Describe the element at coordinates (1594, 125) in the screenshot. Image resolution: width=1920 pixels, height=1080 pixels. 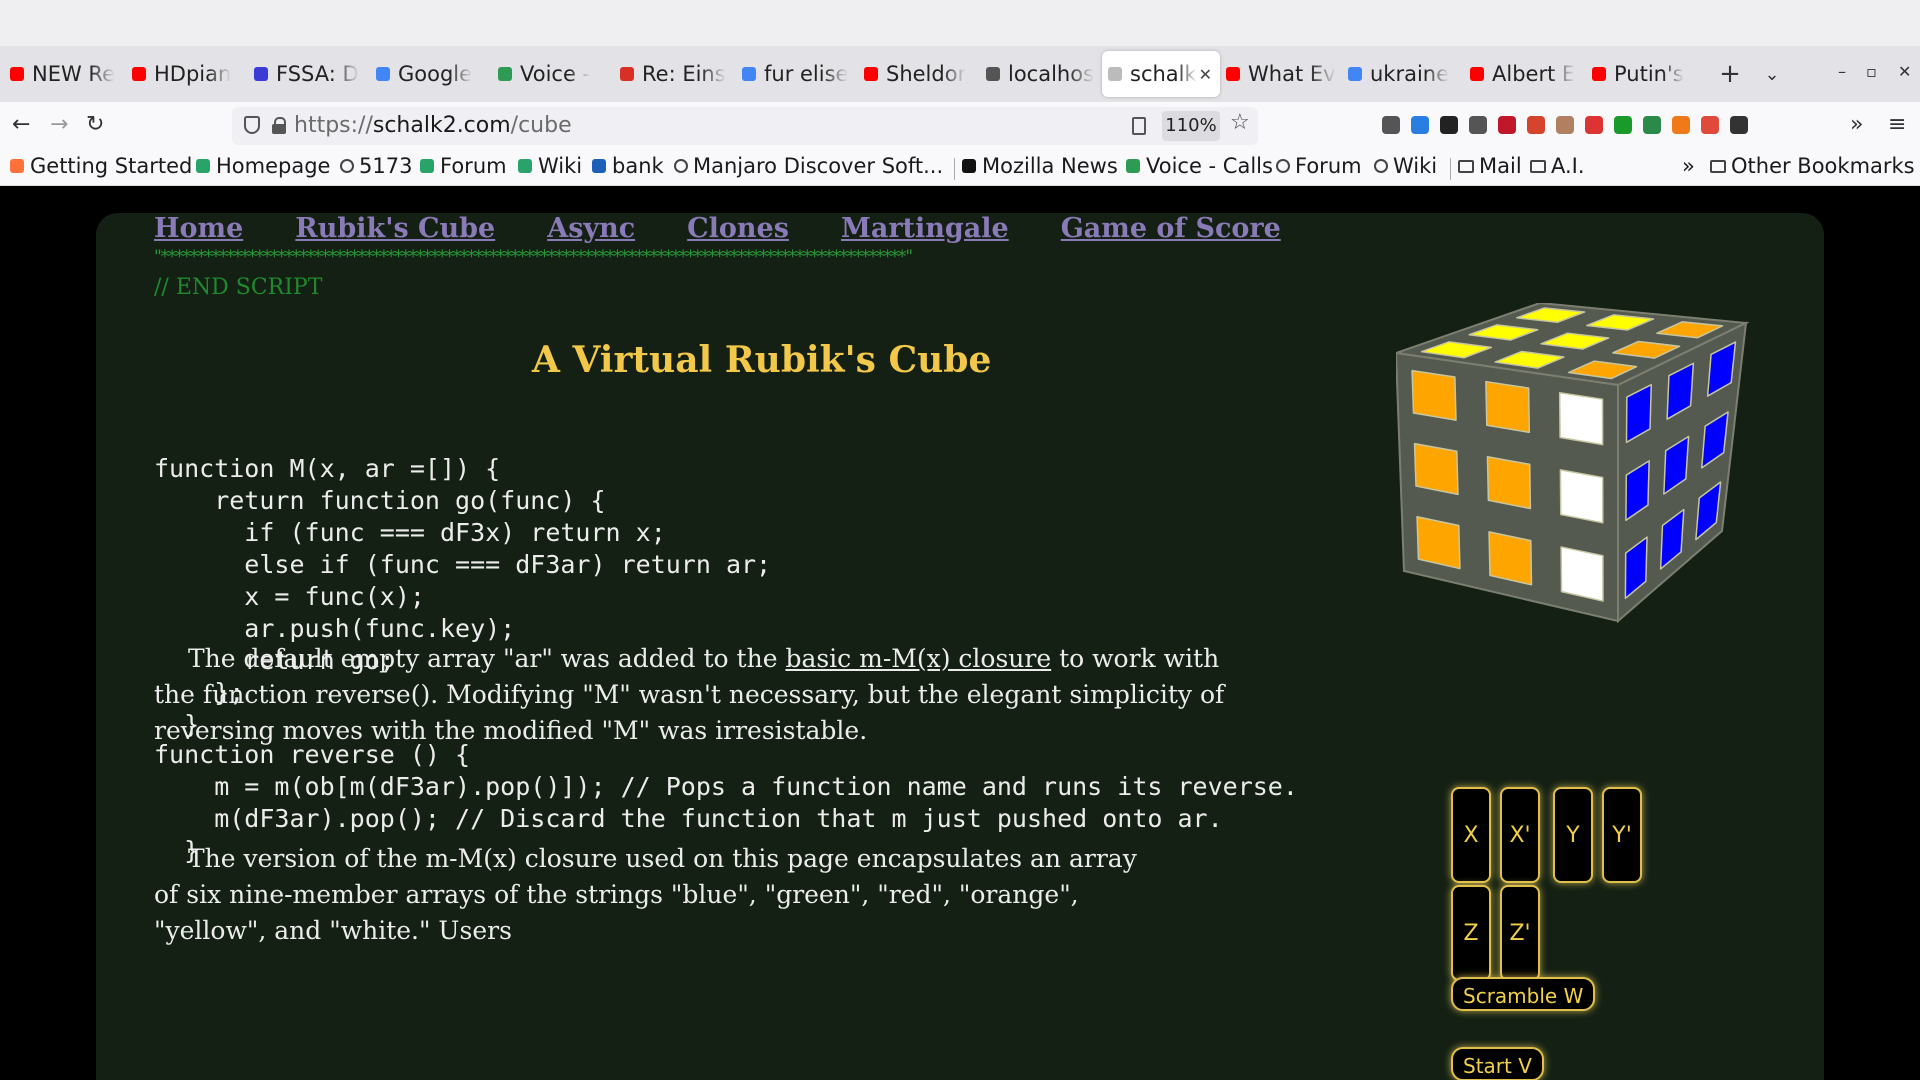
I see `extension-badge-icon` at that location.